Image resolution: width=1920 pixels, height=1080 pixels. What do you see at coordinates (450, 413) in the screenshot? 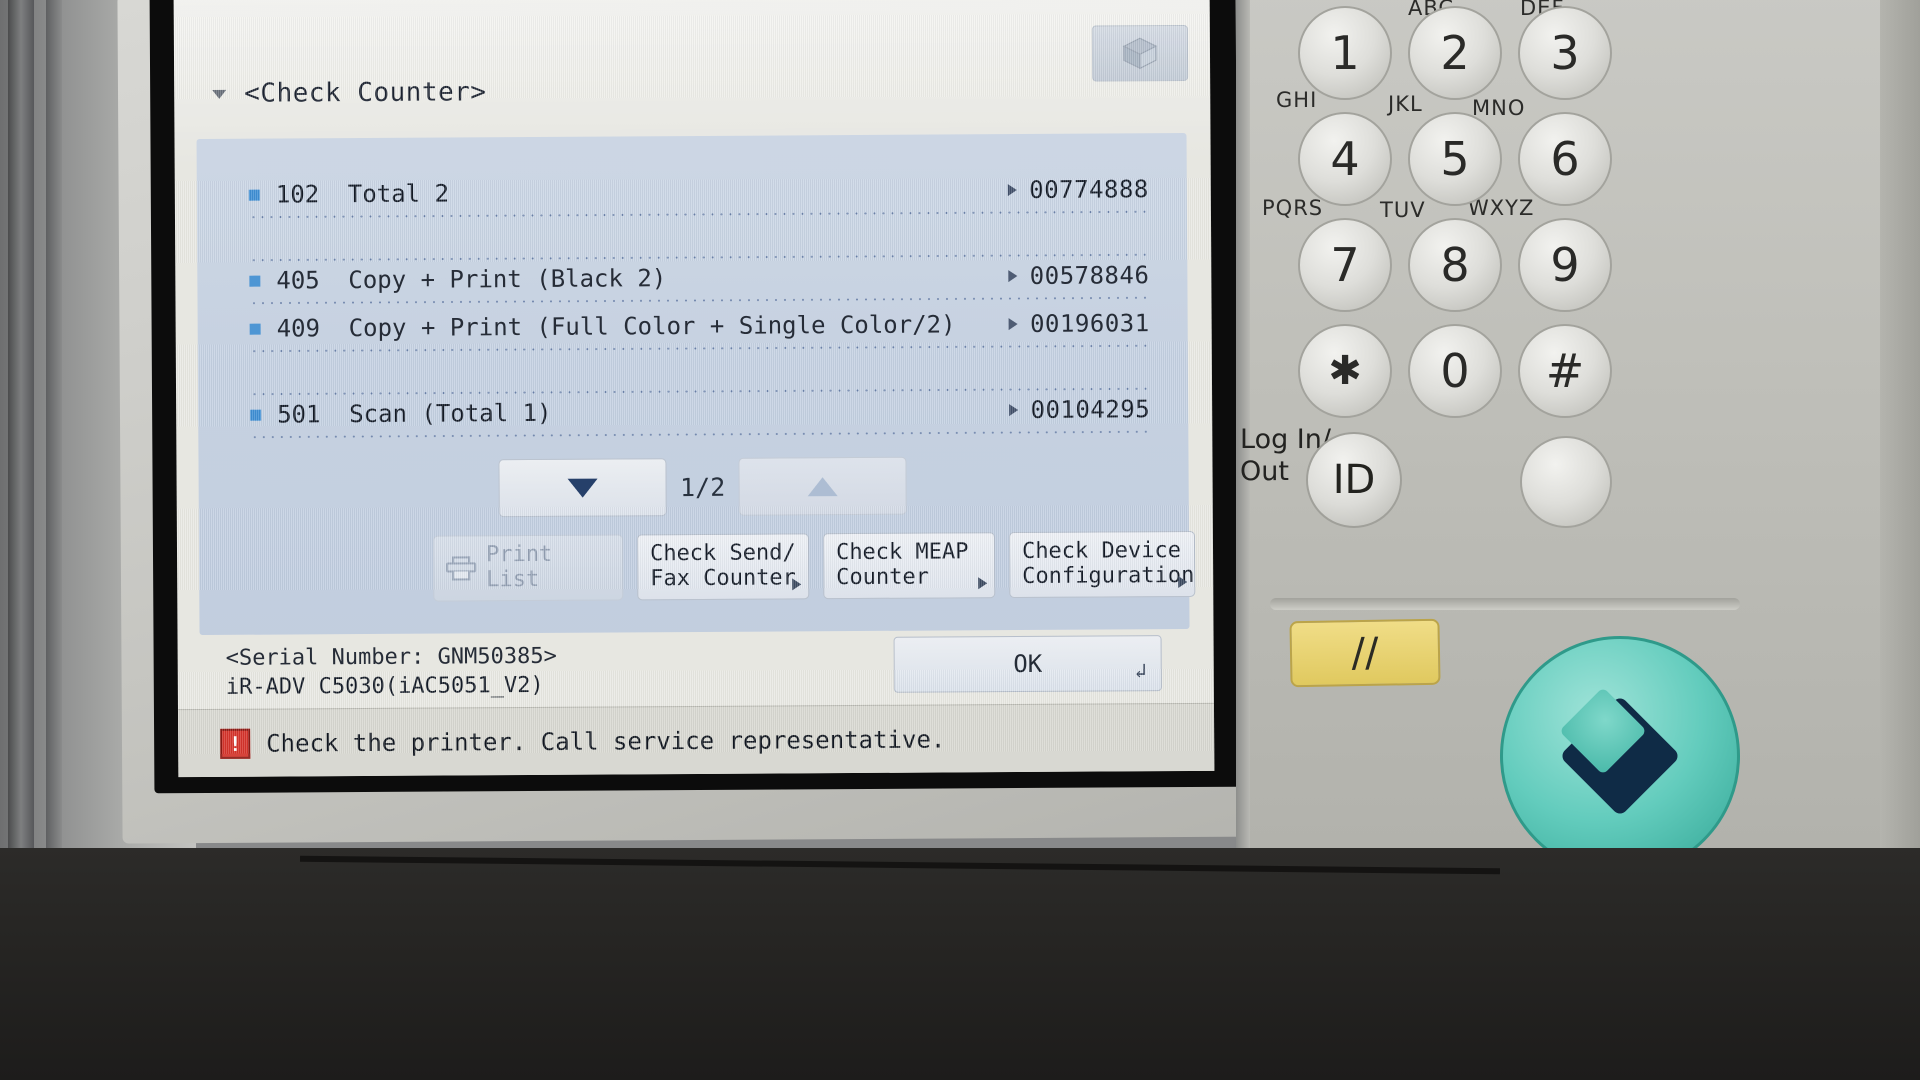
I see `counter-label: Scan (Total 1)` at bounding box center [450, 413].